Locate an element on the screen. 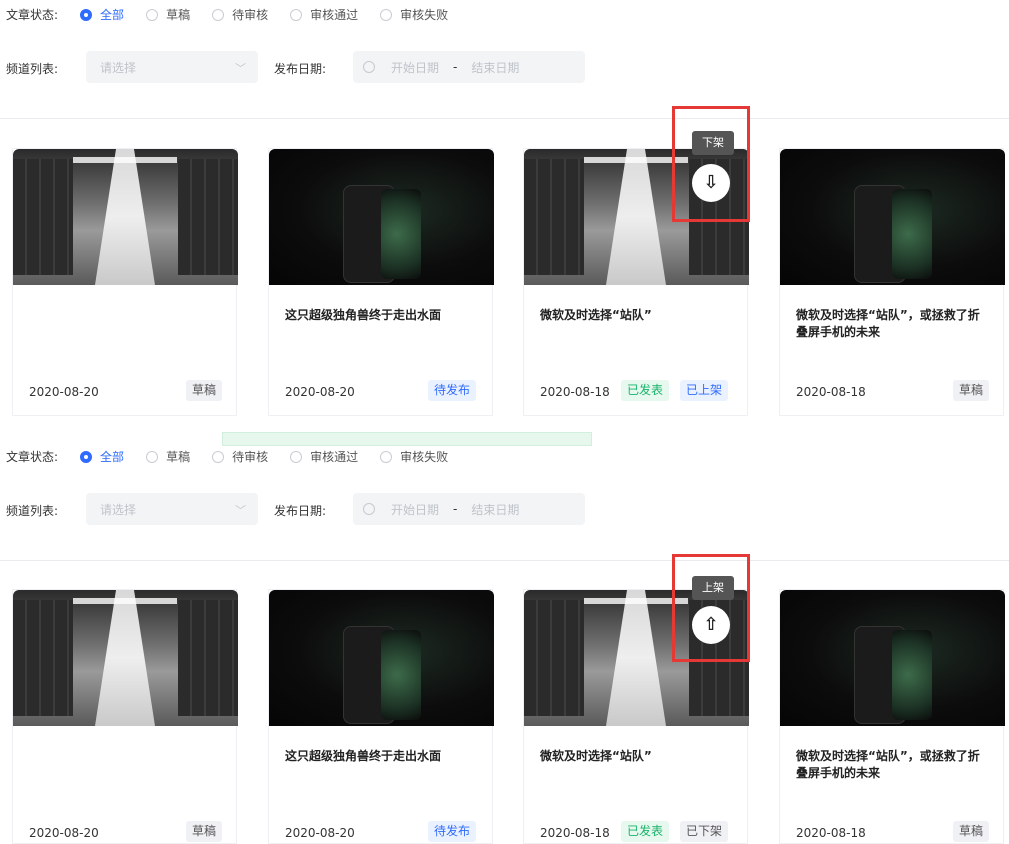 The image size is (1009, 844). shelf-status-badge: 已下架 is located at coordinates (704, 831).